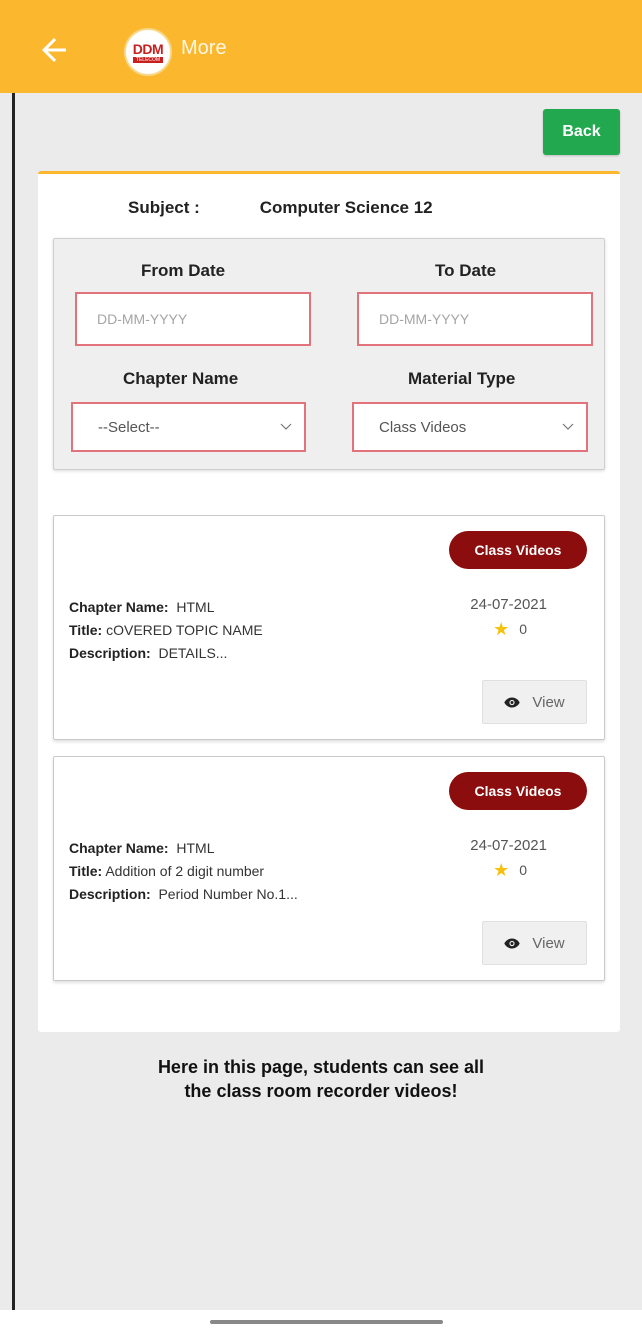 This screenshot has height=1333, width=642. What do you see at coordinates (184, 630) in the screenshot?
I see `title-value: cOVERED TOPIC NAME` at bounding box center [184, 630].